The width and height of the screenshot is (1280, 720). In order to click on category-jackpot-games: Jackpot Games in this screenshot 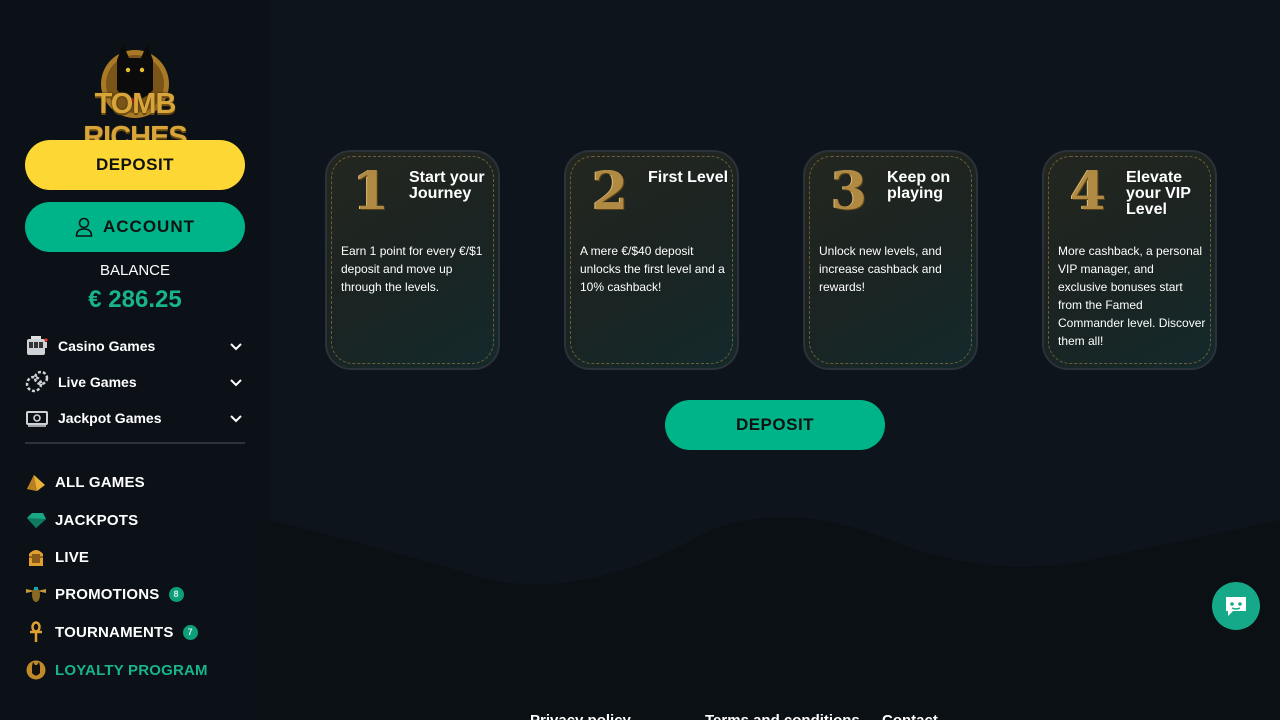, I will do `click(135, 418)`.